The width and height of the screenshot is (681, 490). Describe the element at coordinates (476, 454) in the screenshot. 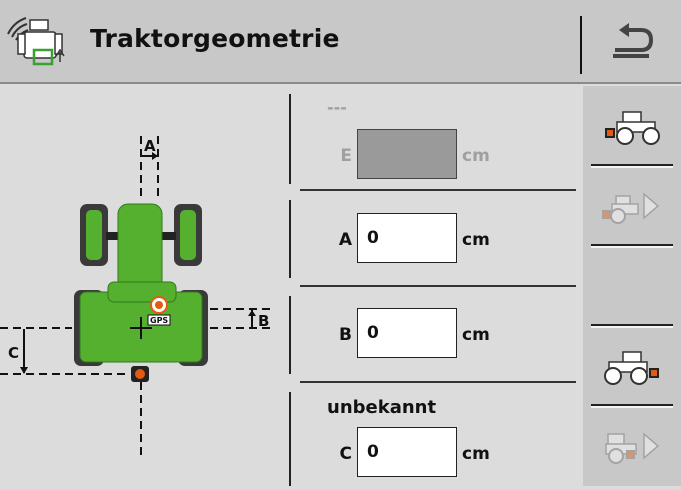

I see `field-c-unit: cm` at that location.